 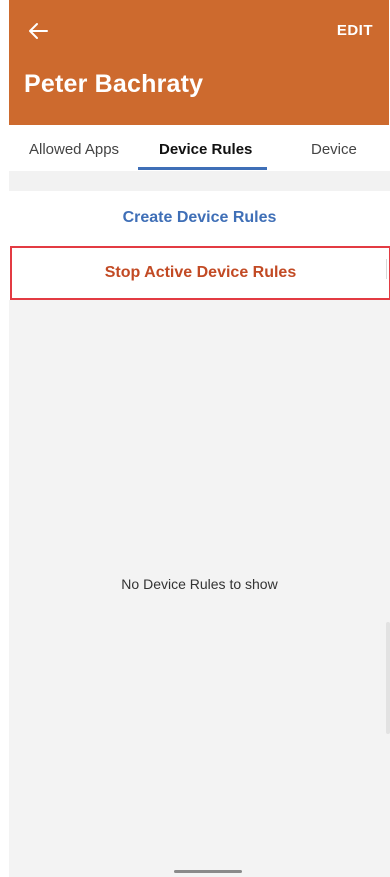 I want to click on app-bar: EDIT Peter Bachraty, so click(x=199, y=62).